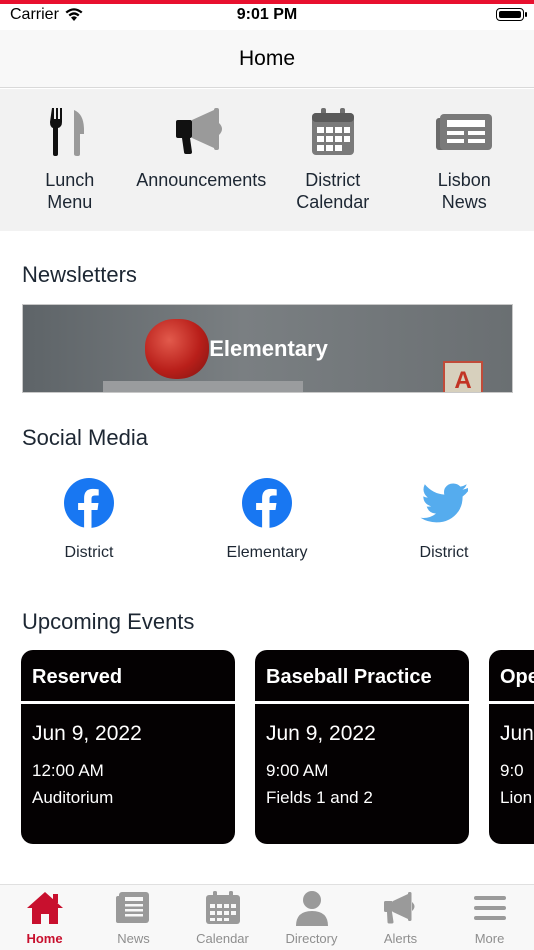 This screenshot has height=950, width=534. What do you see at coordinates (312, 908) in the screenshot?
I see `person-icon` at bounding box center [312, 908].